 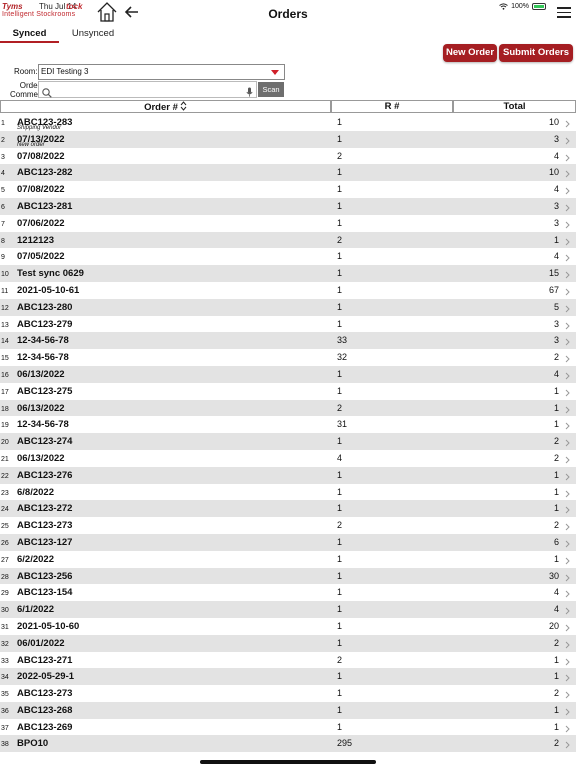 What do you see at coordinates (288, 626) in the screenshot?
I see `table-row: 31 2021-05-10-60 1 20` at bounding box center [288, 626].